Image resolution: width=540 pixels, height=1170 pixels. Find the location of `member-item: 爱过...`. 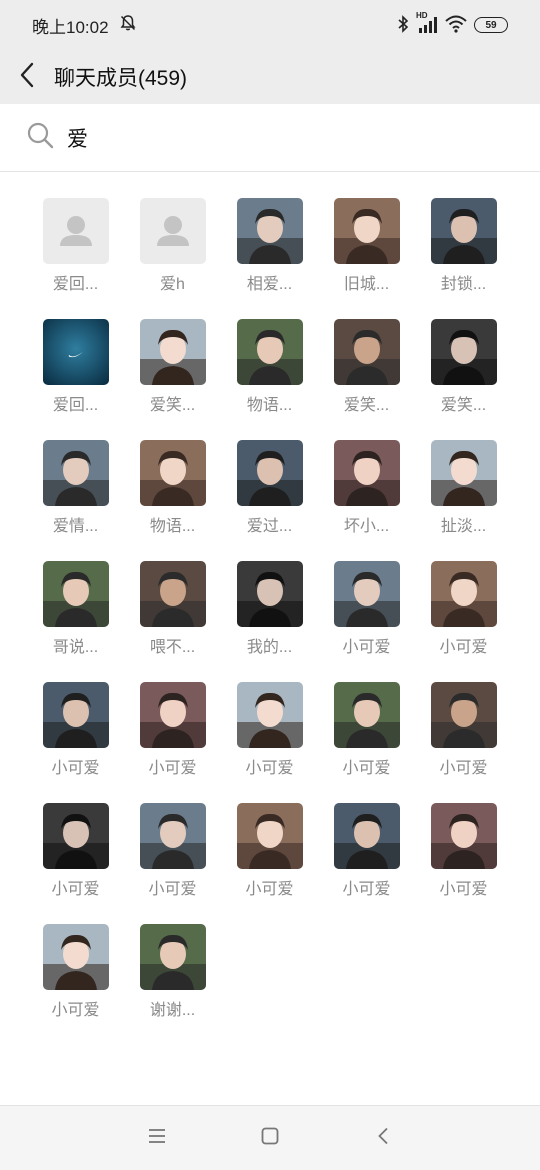

member-item: 爱过... is located at coordinates (269, 496).